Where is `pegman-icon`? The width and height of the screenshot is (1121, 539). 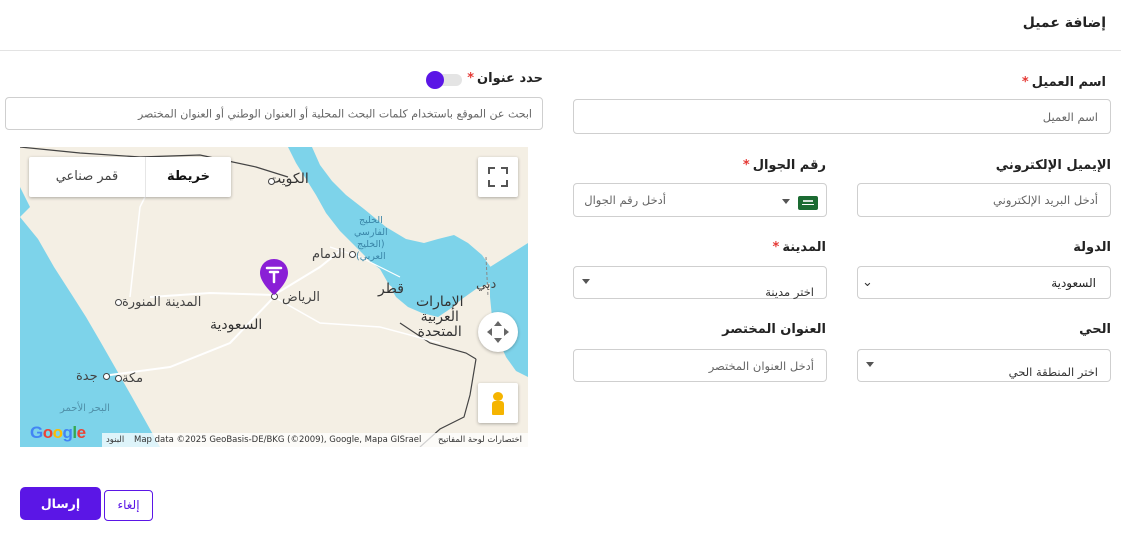
pegman-icon is located at coordinates (498, 396).